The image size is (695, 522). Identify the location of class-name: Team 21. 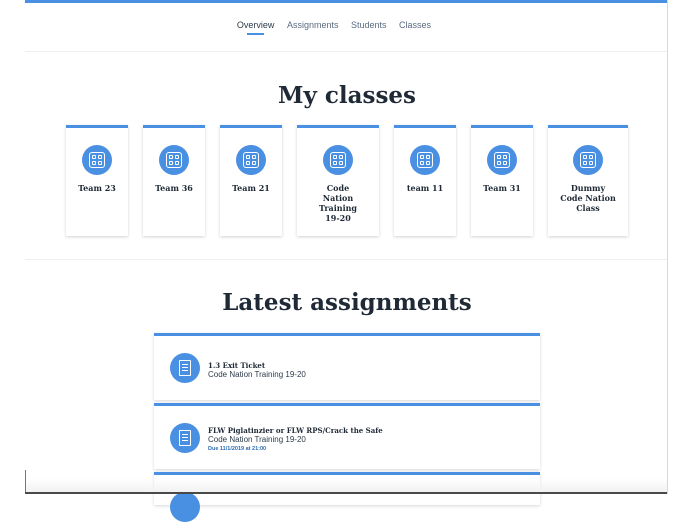
(251, 188).